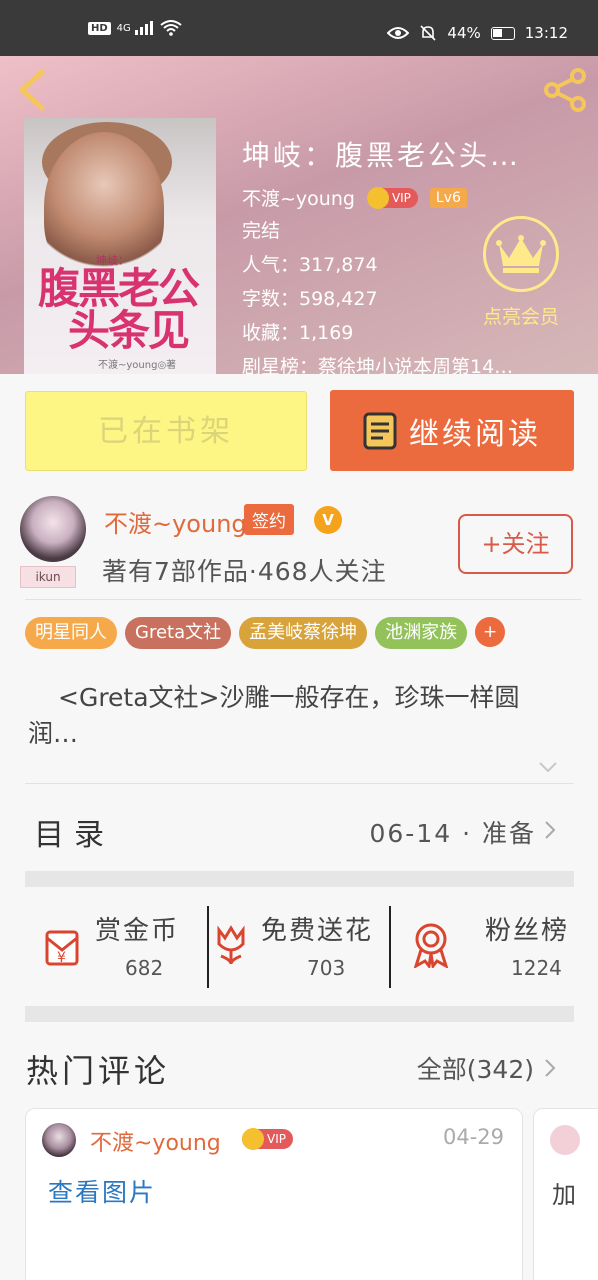  What do you see at coordinates (448, 197) in the screenshot?
I see `level-badge: Lv6` at bounding box center [448, 197].